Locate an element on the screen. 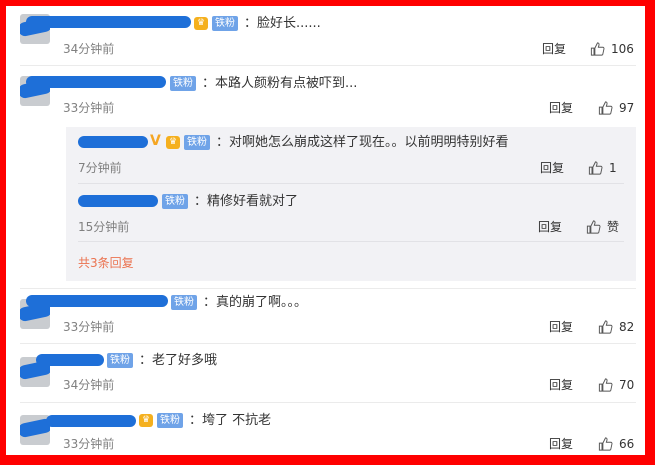 This screenshot has width=655, height=465. comment-text: ：真的崩了啊。。。 is located at coordinates (255, 302).